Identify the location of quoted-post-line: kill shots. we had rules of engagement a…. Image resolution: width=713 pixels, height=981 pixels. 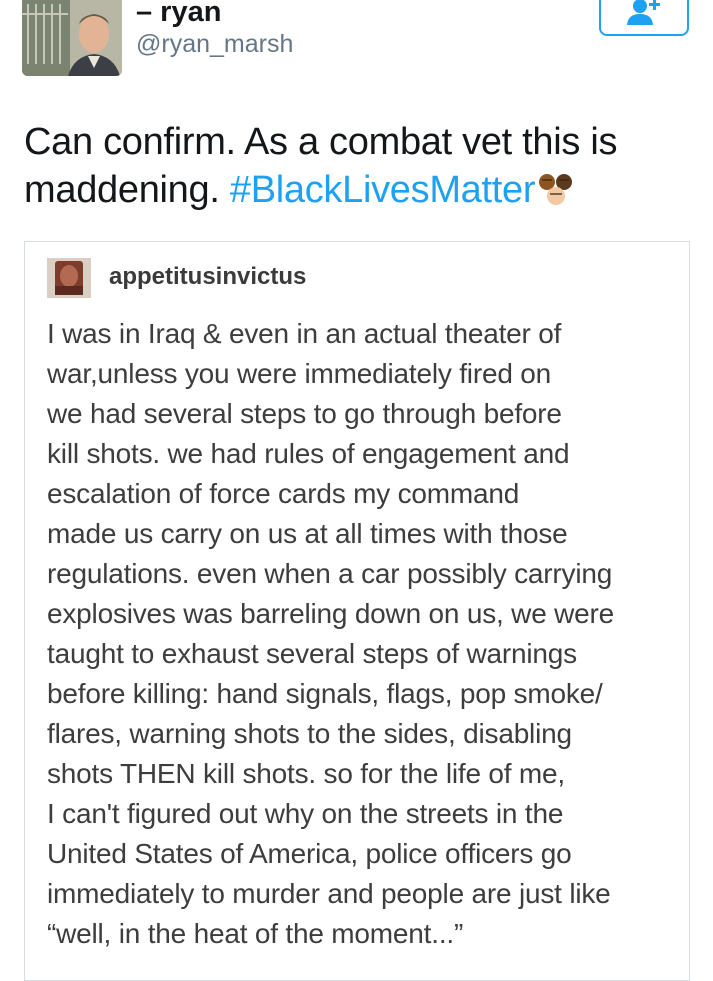
(308, 453).